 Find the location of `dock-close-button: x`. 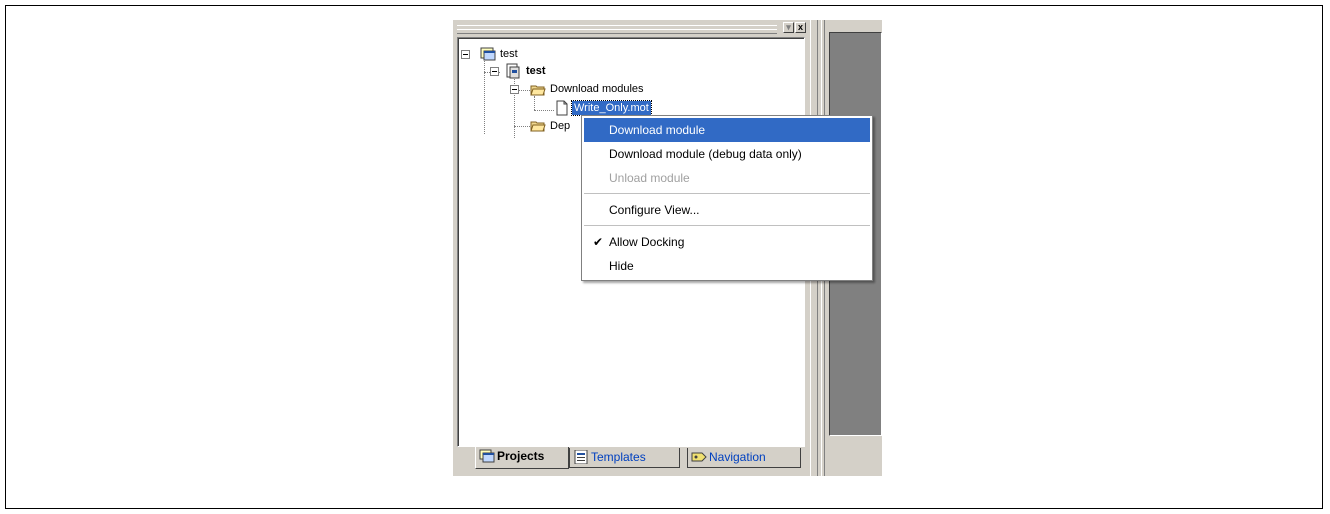

dock-close-button: x is located at coordinates (800, 27).